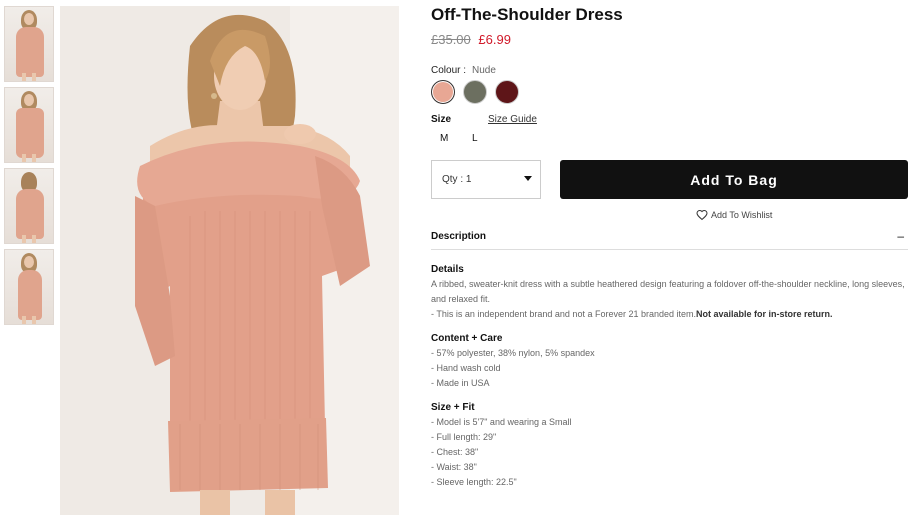 This screenshot has height=515, width=915. What do you see at coordinates (513, 353) in the screenshot?
I see `content-line: - 57% polyester, 38% nylon, 5% spandex` at bounding box center [513, 353].